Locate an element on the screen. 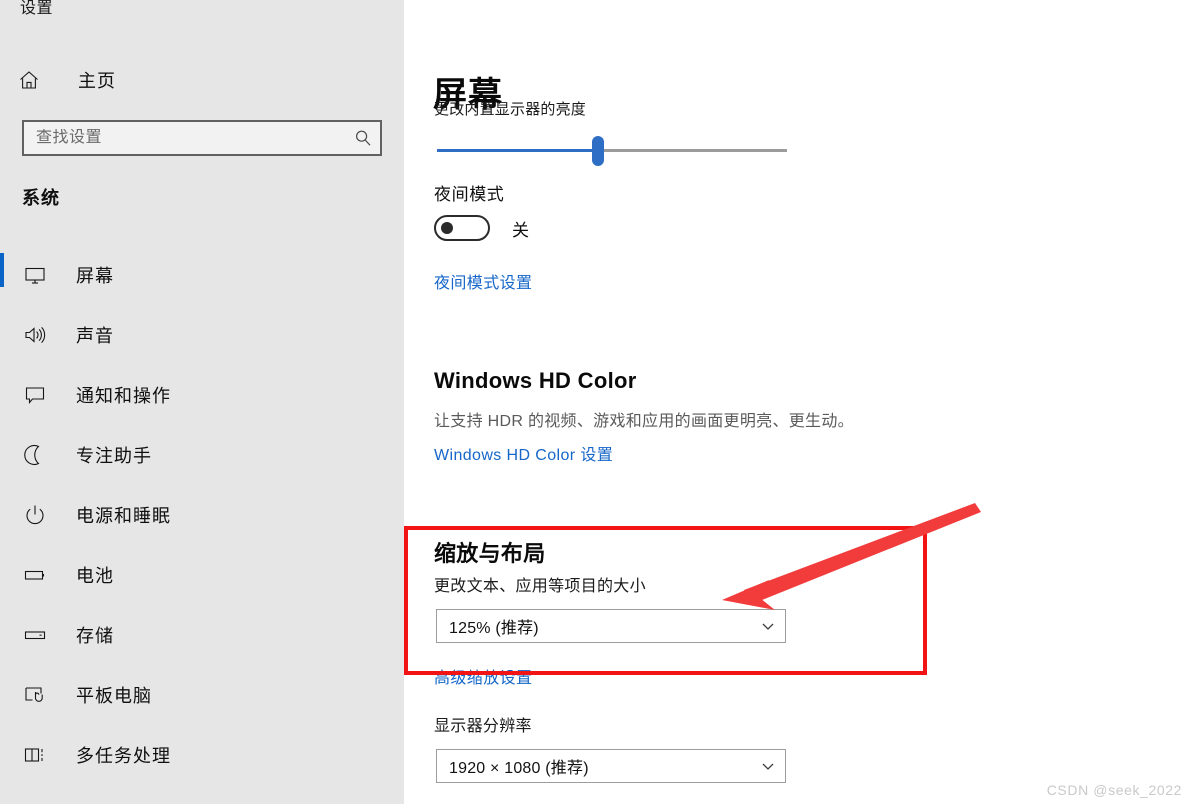 The width and height of the screenshot is (1196, 804). storage-icon is located at coordinates (35, 635).